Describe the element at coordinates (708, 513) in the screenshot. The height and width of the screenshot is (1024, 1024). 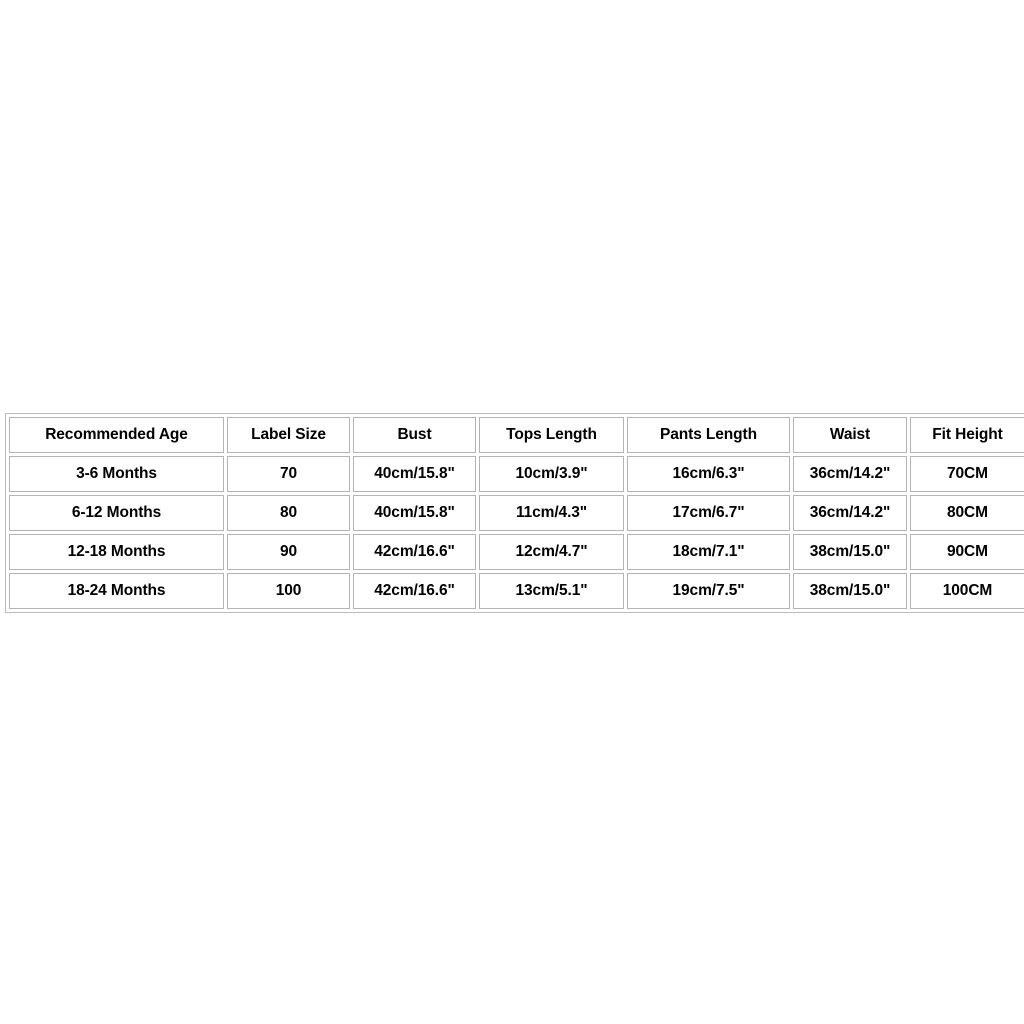
I see `cell-pants-length: 17cm/6.7"` at that location.